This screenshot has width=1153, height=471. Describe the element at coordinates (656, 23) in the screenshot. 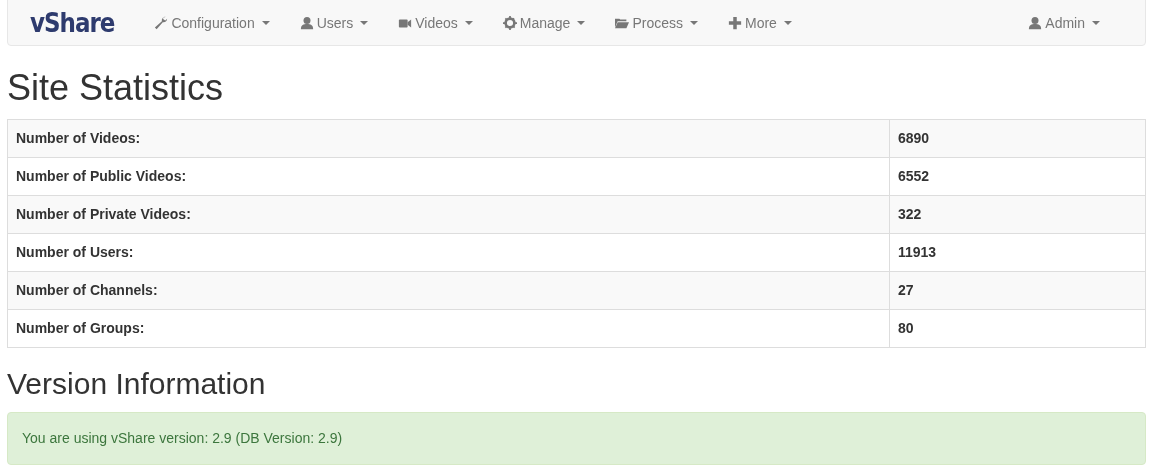

I see `menu-item: Process` at that location.